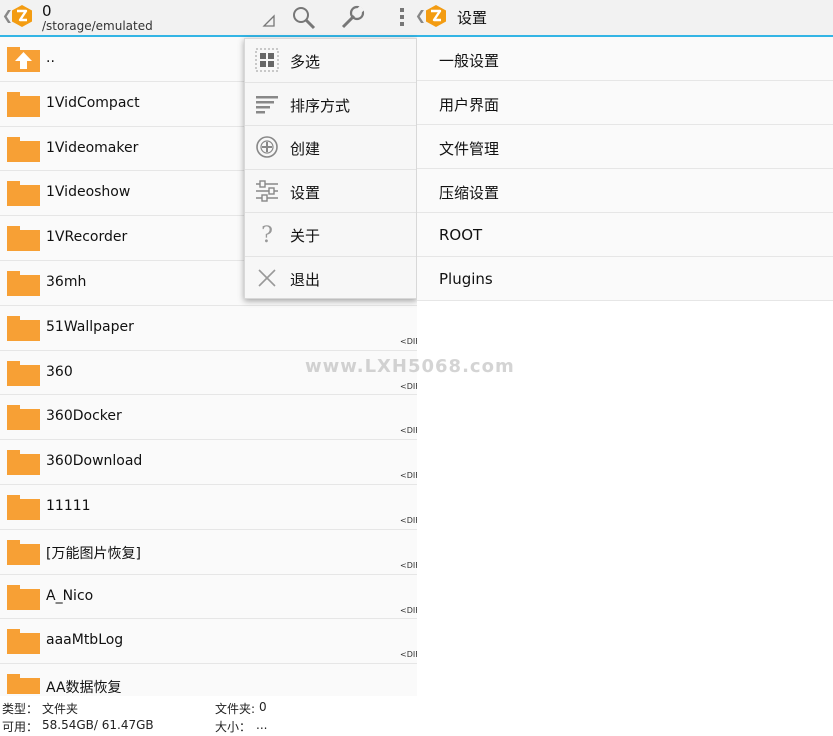  I want to click on file-name: [万能图片恢复], so click(93, 553).